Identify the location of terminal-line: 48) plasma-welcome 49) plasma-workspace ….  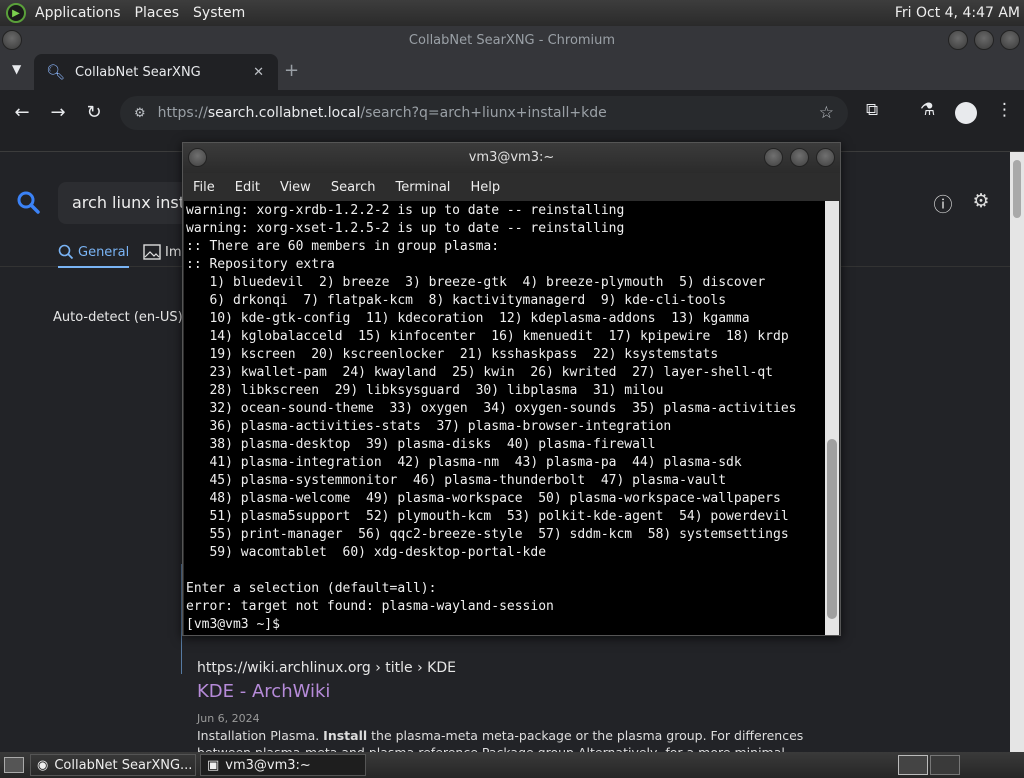
(483, 498).